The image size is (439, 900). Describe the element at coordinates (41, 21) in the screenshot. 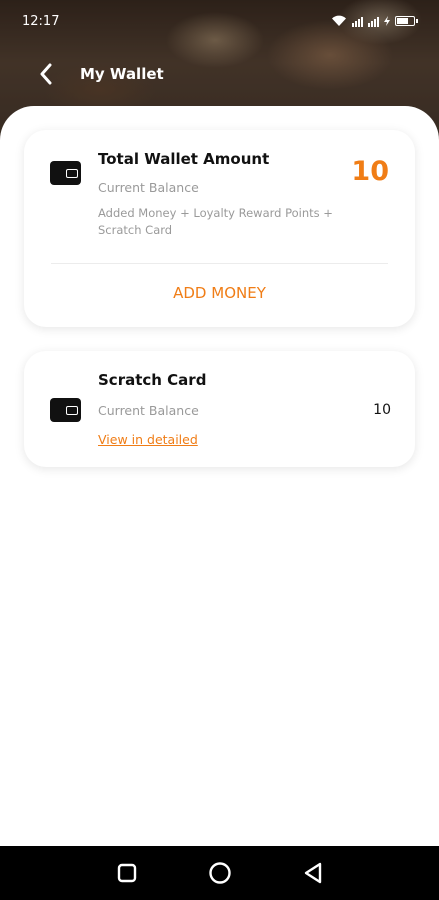

I see `status-time: 12:17` at that location.